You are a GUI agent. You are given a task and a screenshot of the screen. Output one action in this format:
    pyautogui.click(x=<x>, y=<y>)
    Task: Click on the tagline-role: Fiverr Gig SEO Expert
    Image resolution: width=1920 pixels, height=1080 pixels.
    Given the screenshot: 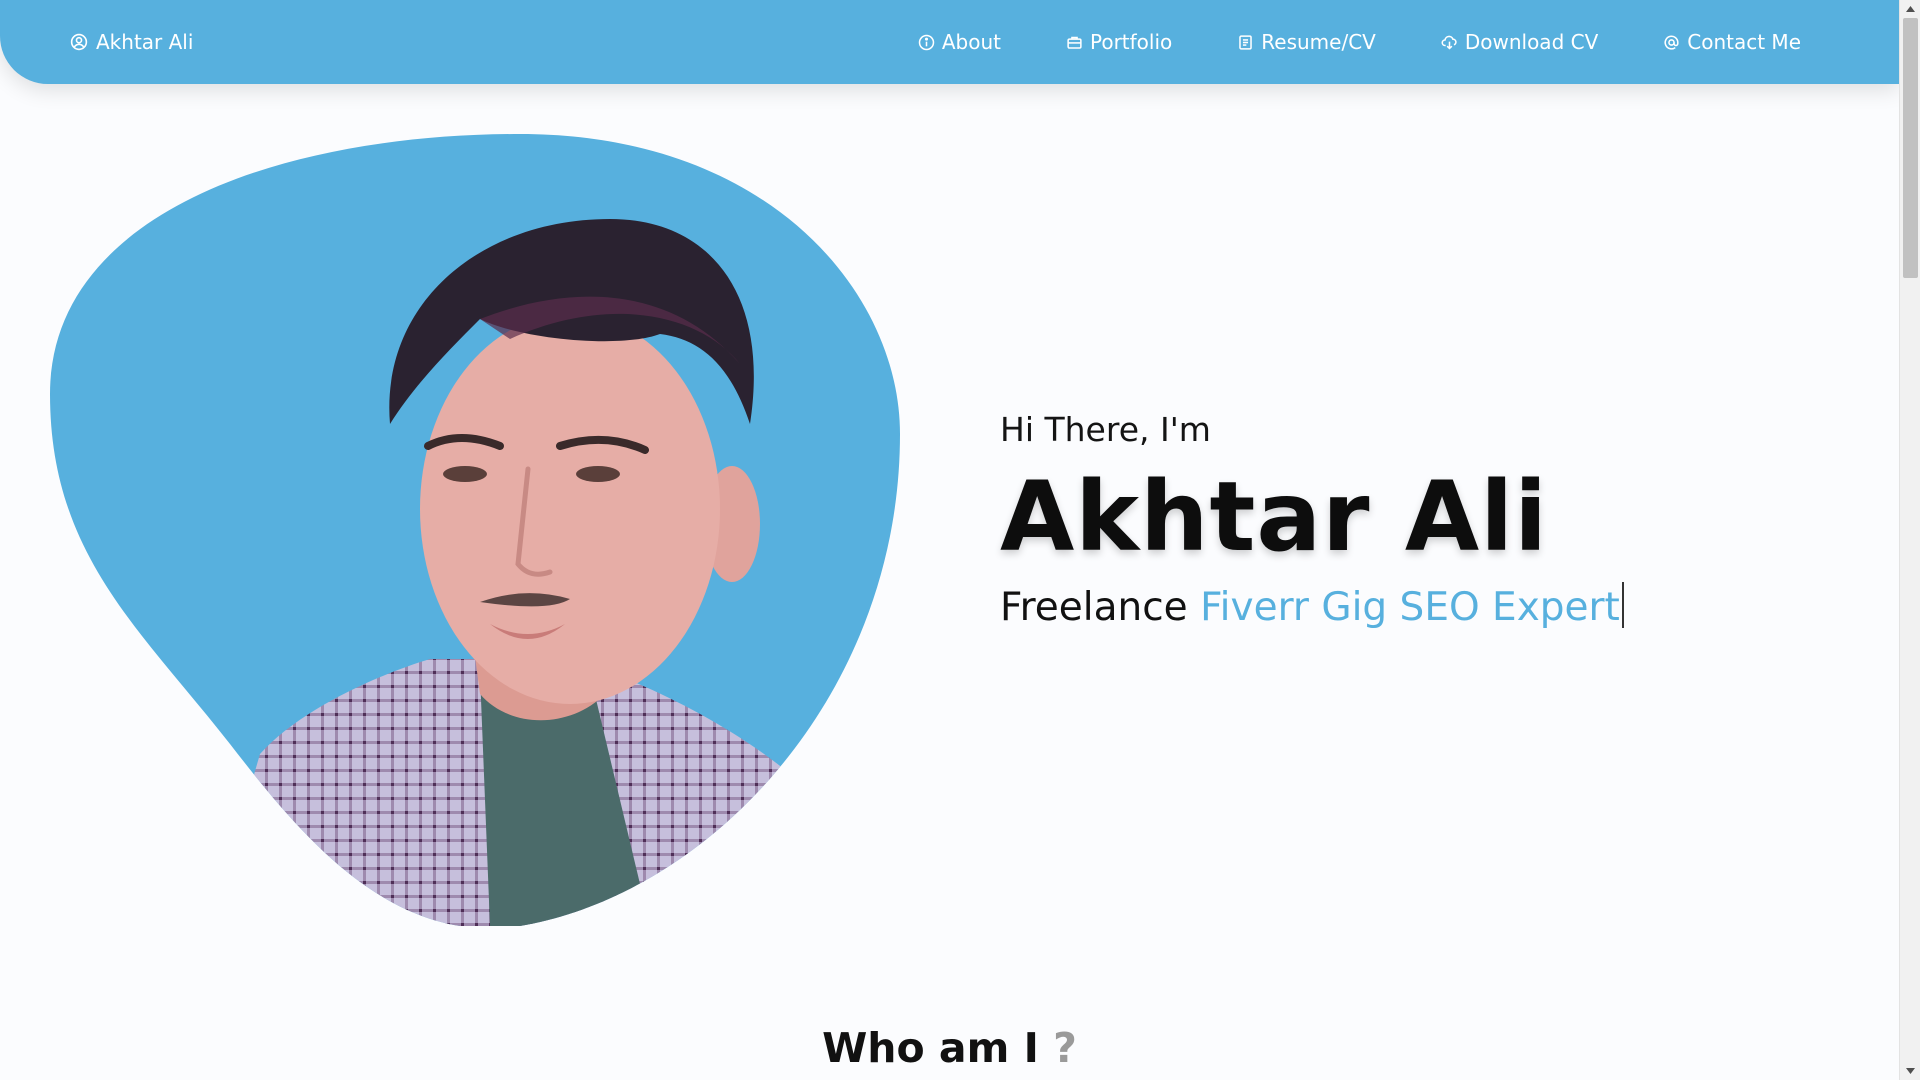 What is the action you would take?
    pyautogui.click(x=1410, y=607)
    